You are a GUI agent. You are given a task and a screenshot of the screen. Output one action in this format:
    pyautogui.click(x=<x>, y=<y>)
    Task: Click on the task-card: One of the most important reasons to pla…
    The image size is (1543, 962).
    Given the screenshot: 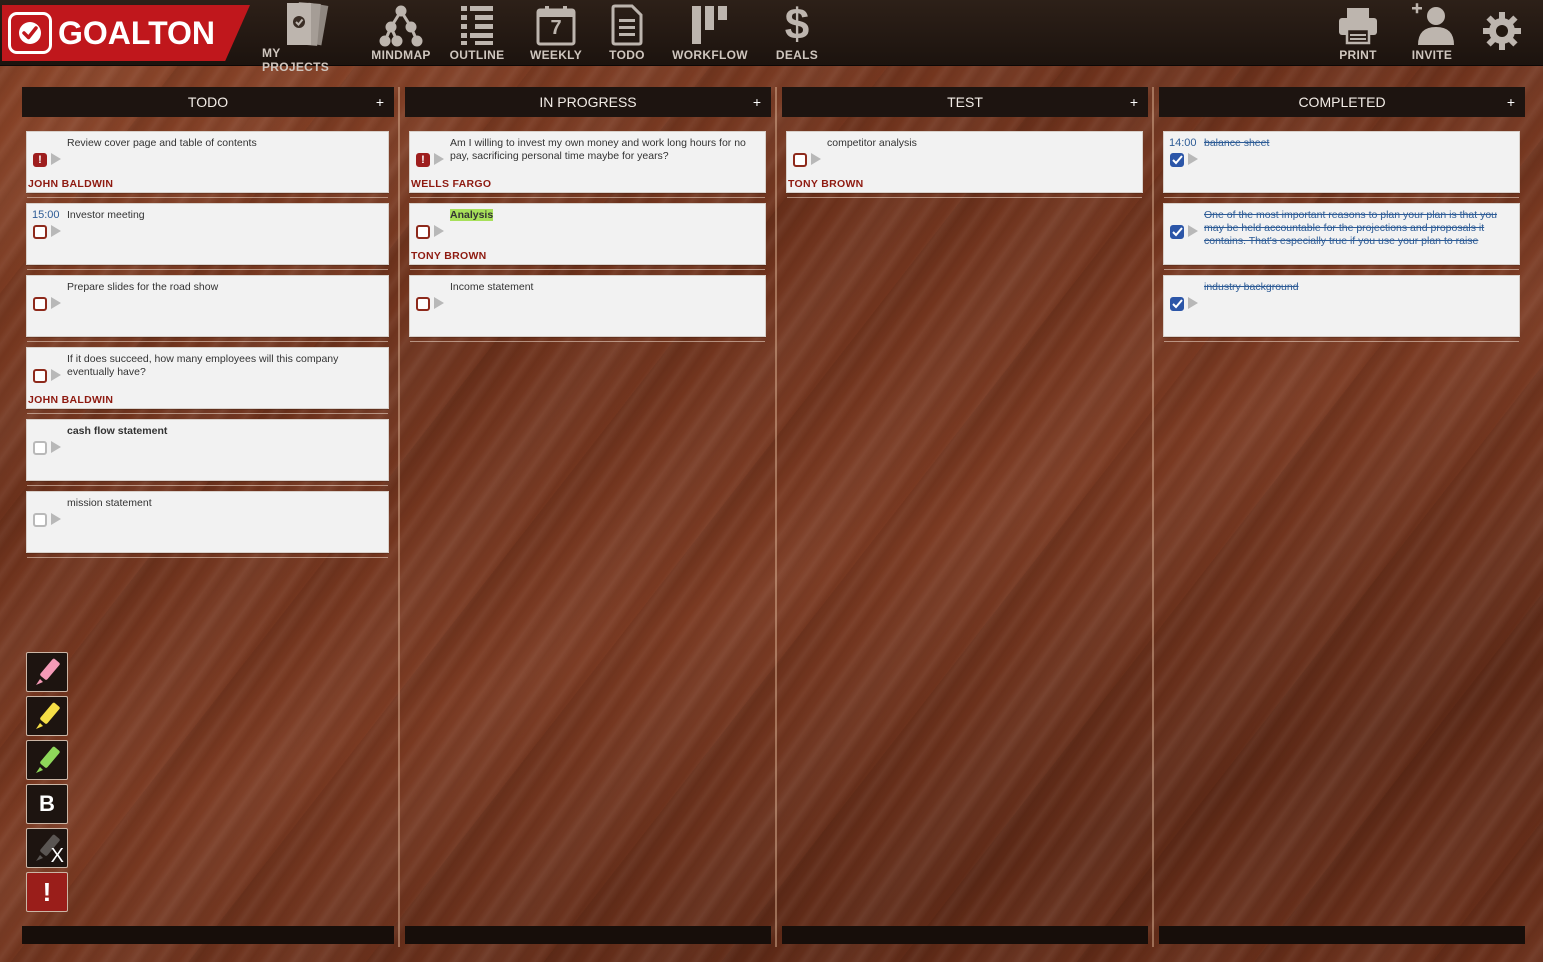 What is the action you would take?
    pyautogui.click(x=1341, y=236)
    